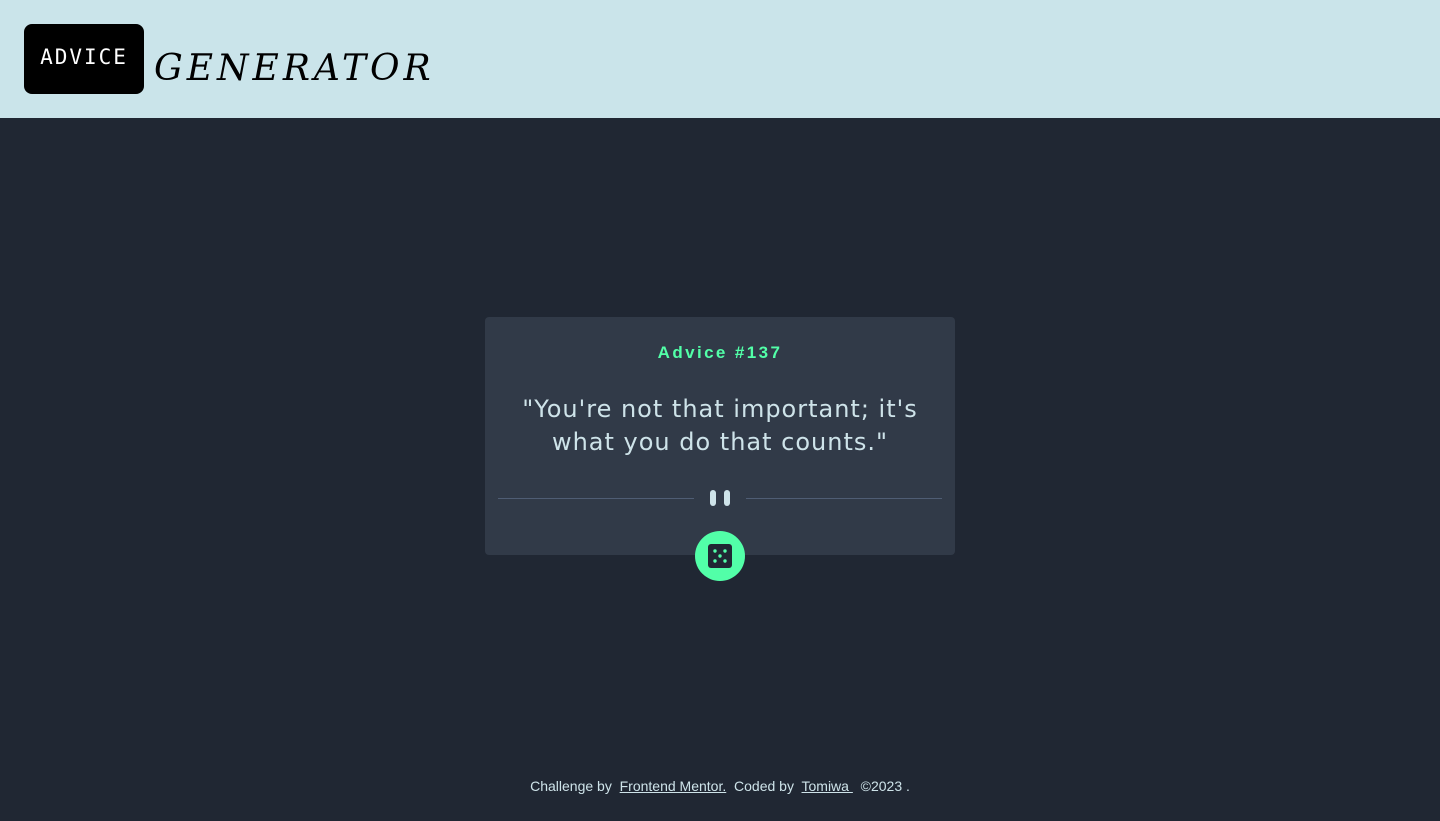 This screenshot has height=821, width=1440. I want to click on divider-right, so click(844, 498).